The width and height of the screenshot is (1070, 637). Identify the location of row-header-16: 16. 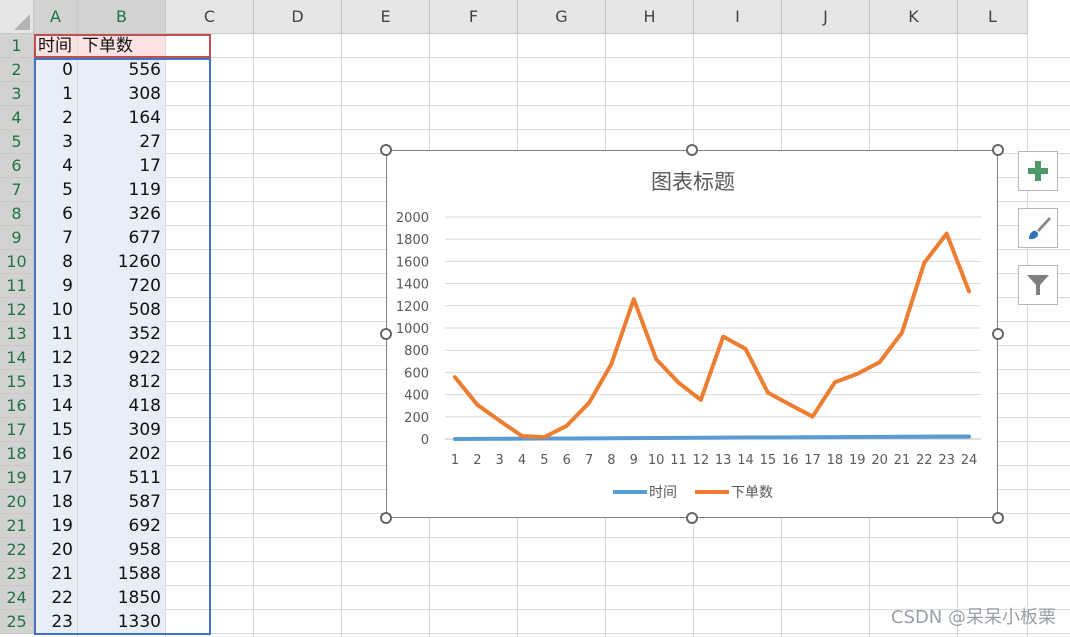
(17, 406).